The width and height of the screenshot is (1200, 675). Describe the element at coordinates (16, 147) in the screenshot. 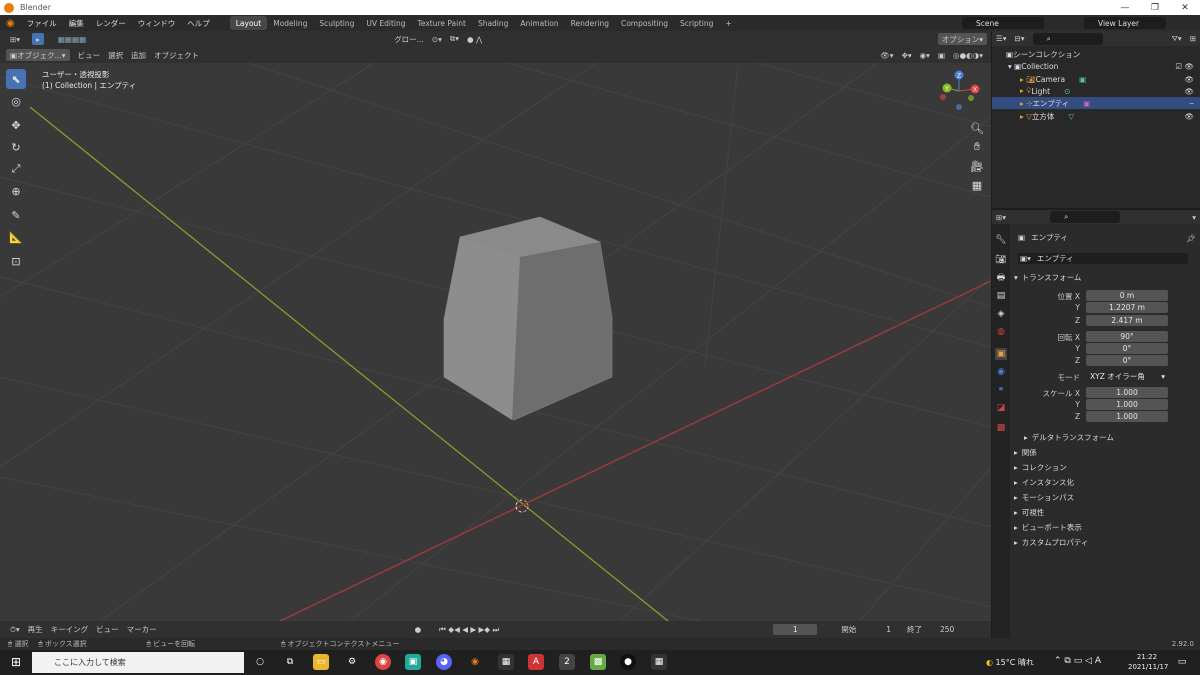

I see `rotate-tool-icon: ↻` at that location.